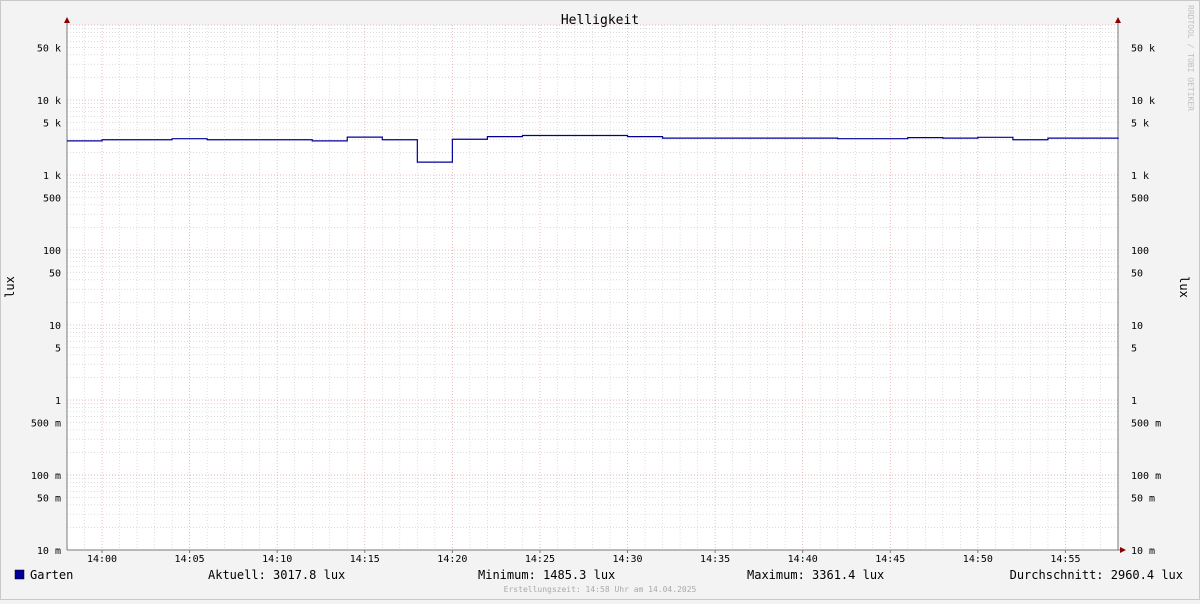 Image resolution: width=1200 pixels, height=604 pixels. I want to click on y-tick-label-left: 5, so click(58, 349).